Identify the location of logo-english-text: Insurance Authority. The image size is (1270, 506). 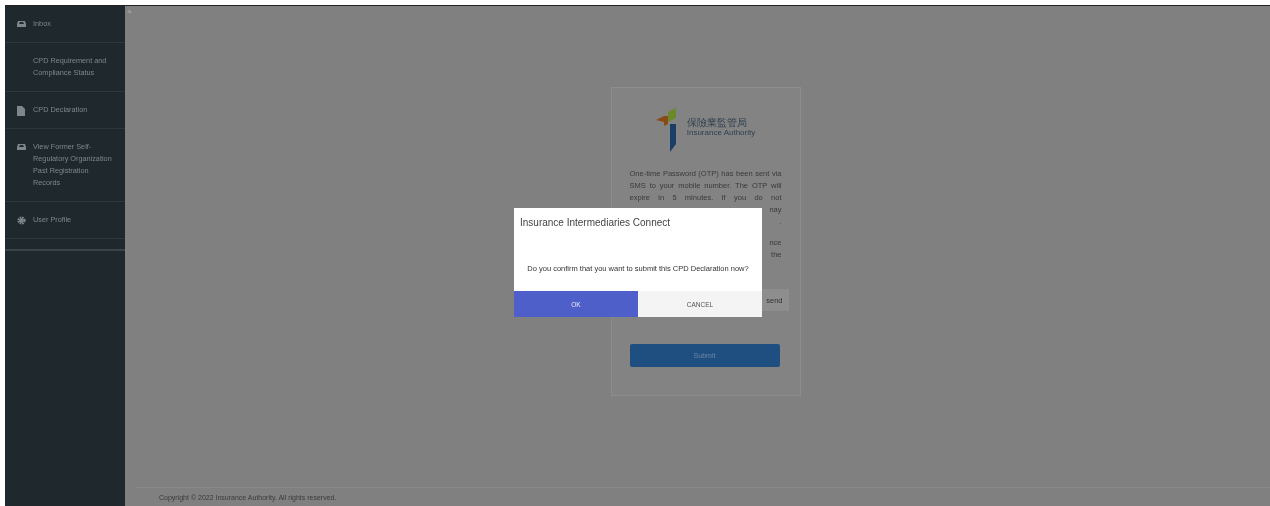
(721, 133).